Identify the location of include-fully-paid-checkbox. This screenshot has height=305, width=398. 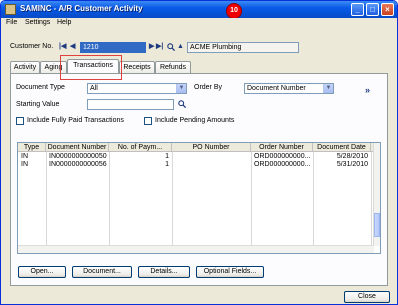
(20, 121).